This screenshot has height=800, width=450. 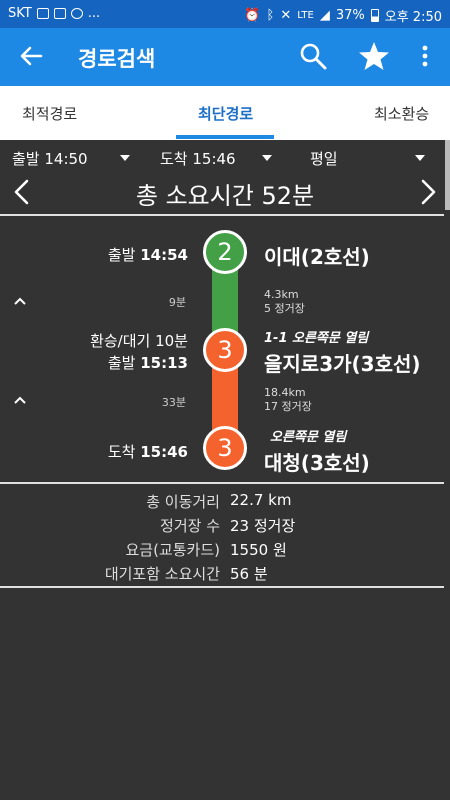 I want to click on segment2-stops: 17 정거장, so click(x=288, y=406).